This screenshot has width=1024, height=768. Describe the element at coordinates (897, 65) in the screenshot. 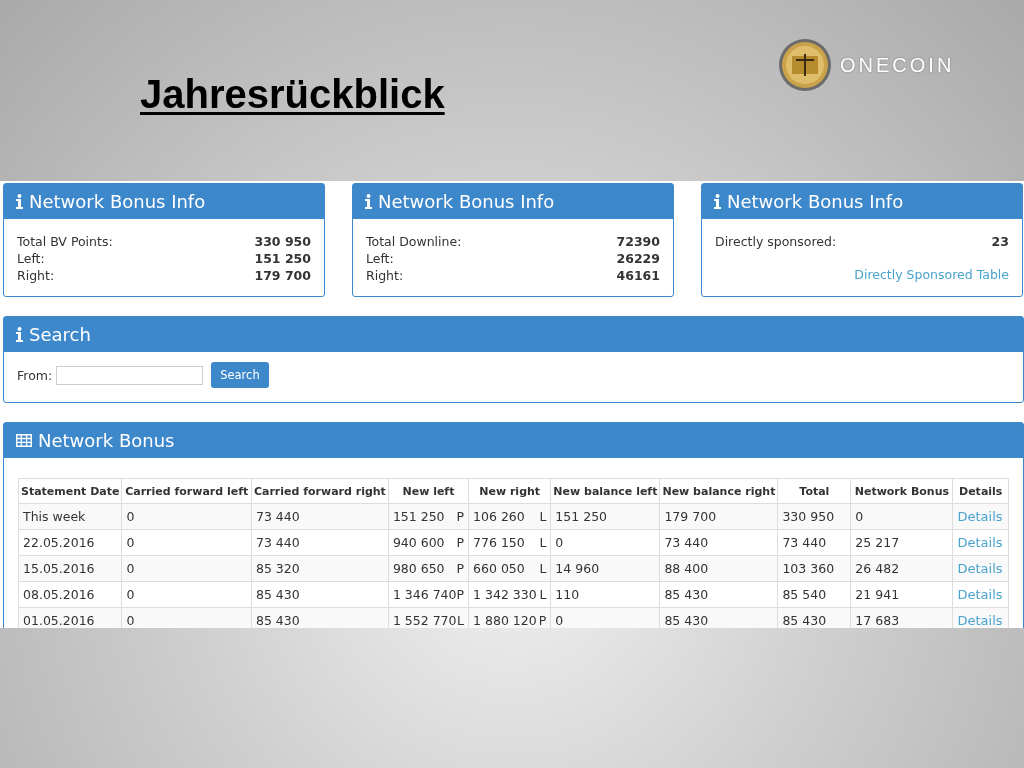

I see `logo-text: ONECOIN` at that location.